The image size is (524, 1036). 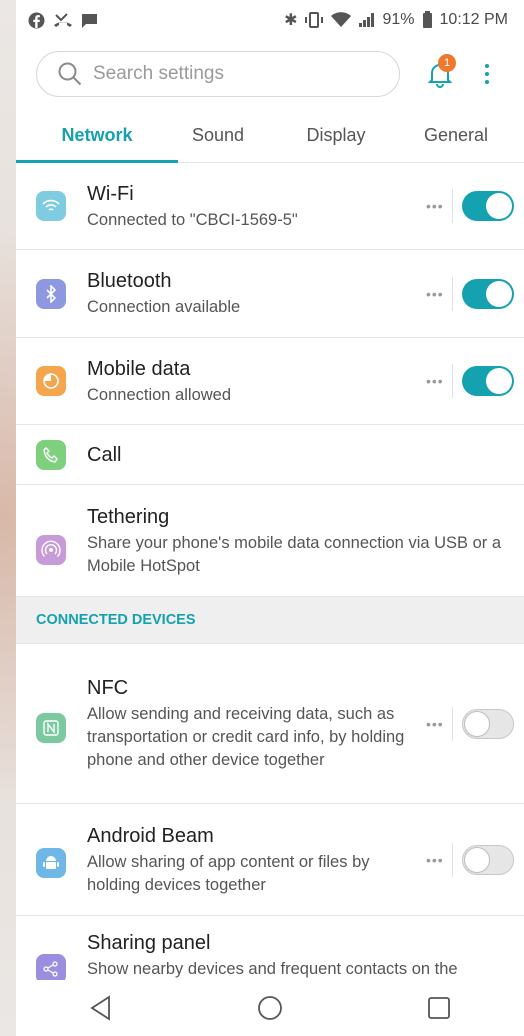 I want to click on home-button, so click(x=270, y=1008).